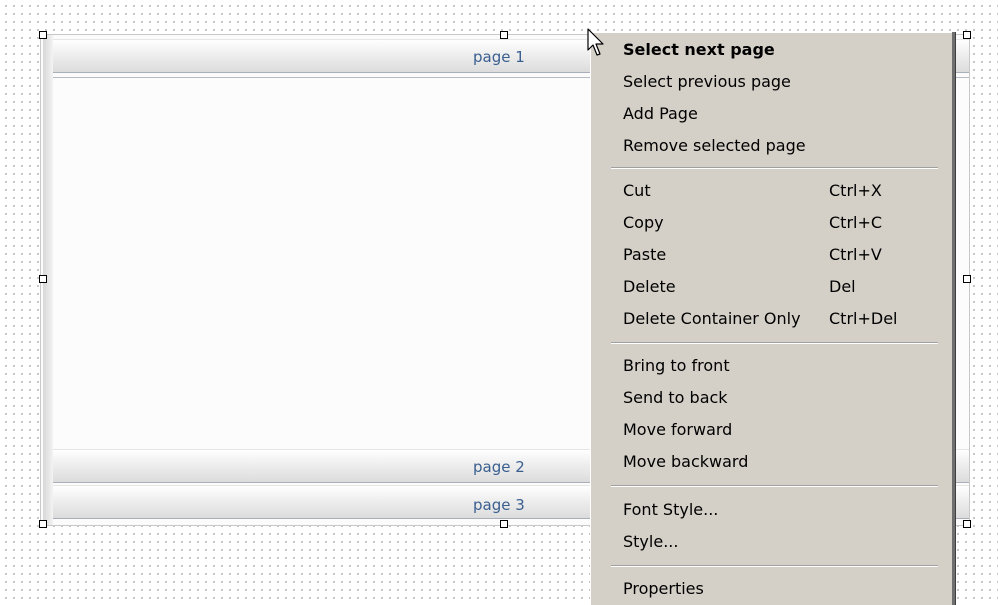 Image resolution: width=998 pixels, height=605 pixels. I want to click on menu-item-label: Paste, so click(645, 254).